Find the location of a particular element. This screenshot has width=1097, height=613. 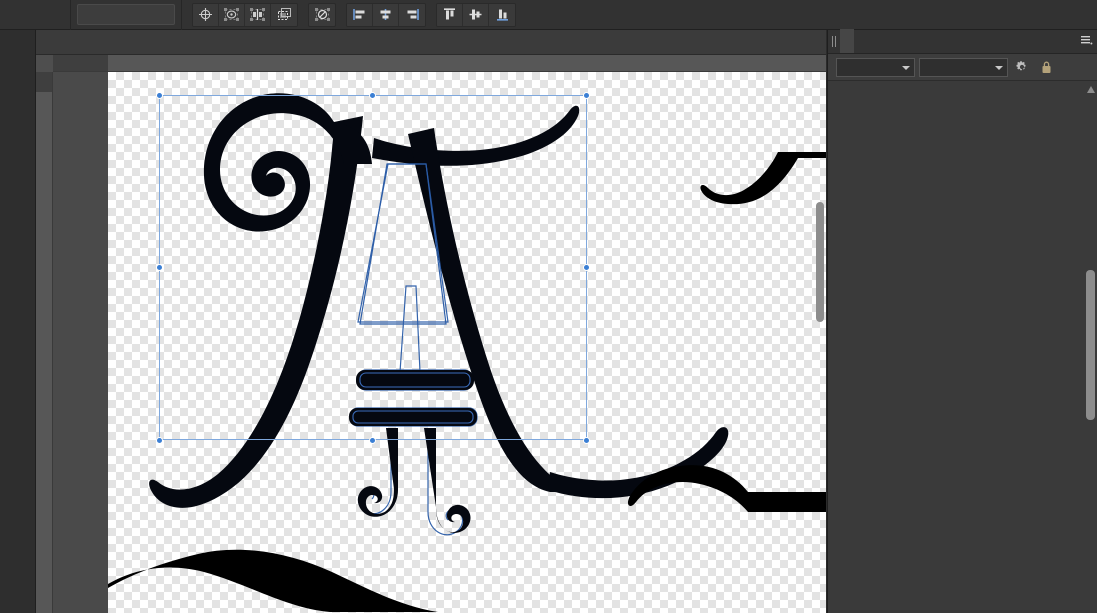

align-left-icon is located at coordinates (360, 14).